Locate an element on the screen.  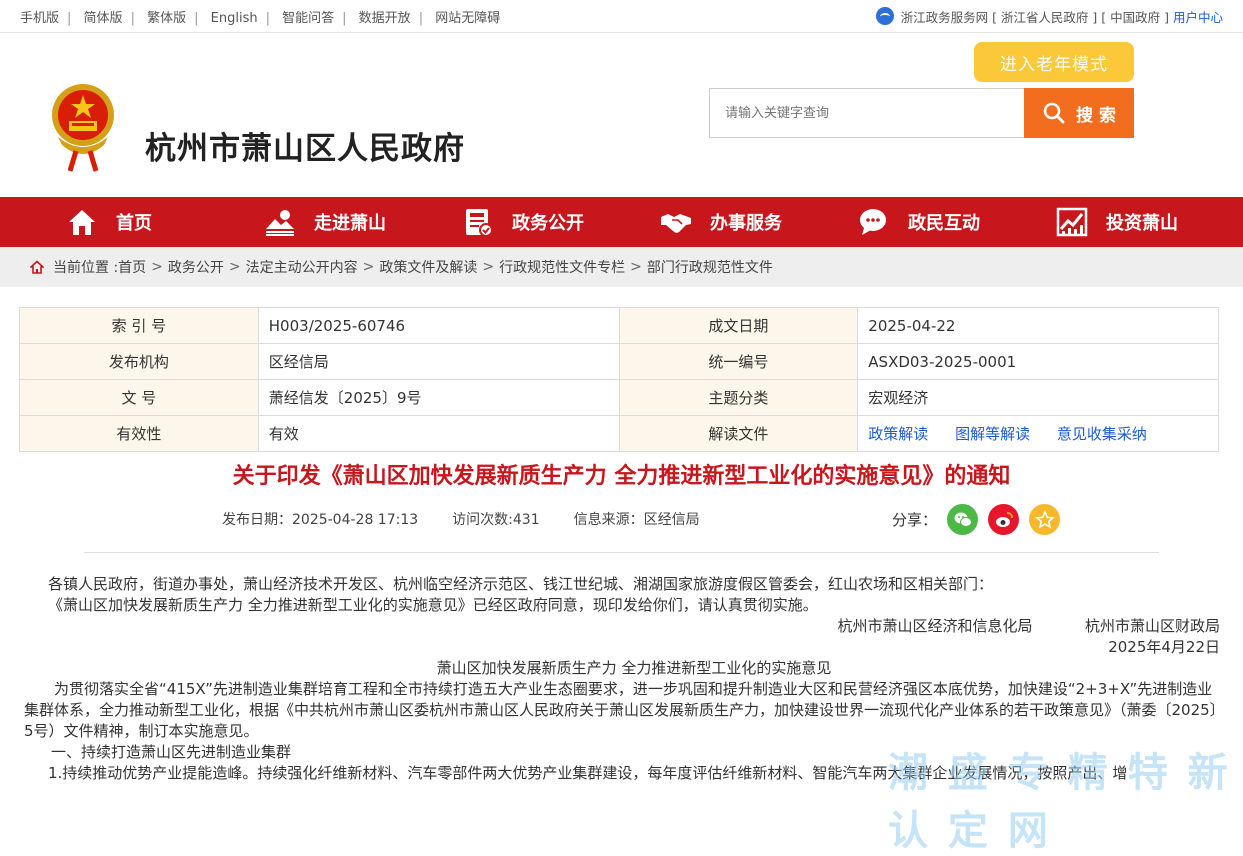
link-mobile: 手机版 is located at coordinates (39, 18).